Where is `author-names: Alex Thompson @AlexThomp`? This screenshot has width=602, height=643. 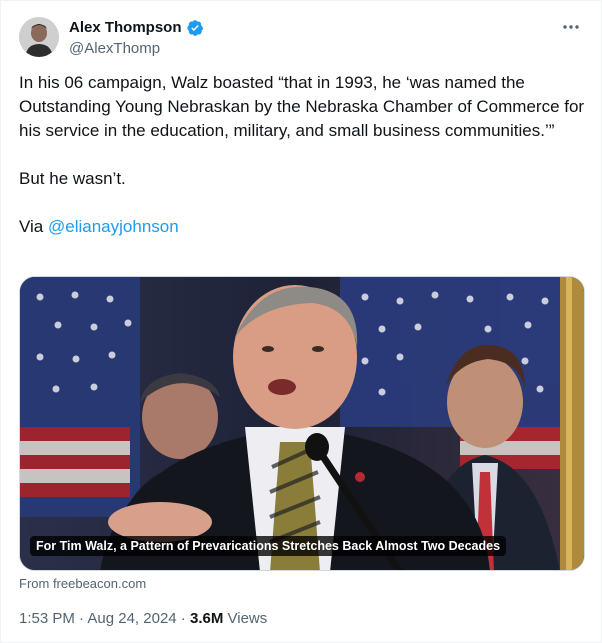 author-names: Alex Thompson @AlexThomp is located at coordinates (136, 38).